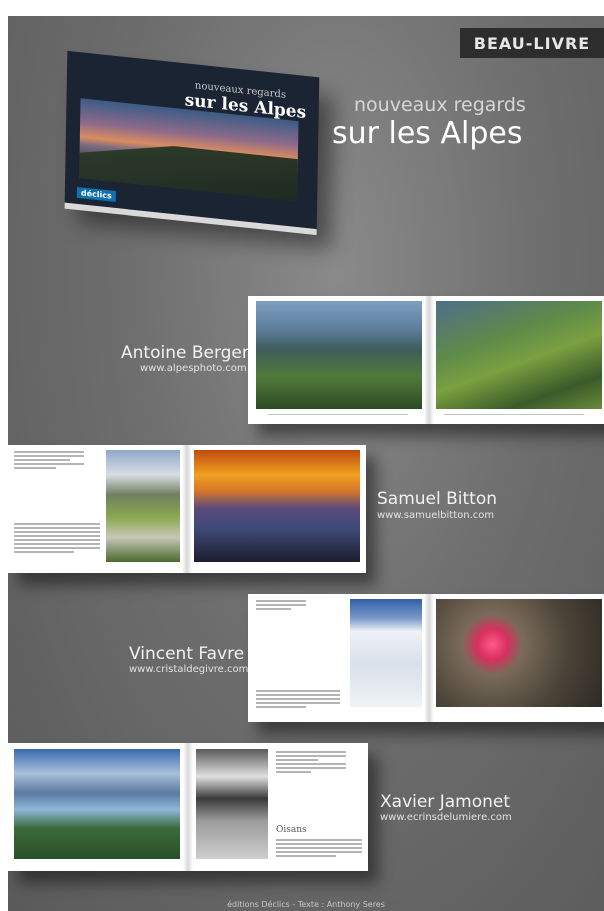 The height and width of the screenshot is (911, 604). I want to click on book-spread-jamonet: Oisans, so click(188, 807).